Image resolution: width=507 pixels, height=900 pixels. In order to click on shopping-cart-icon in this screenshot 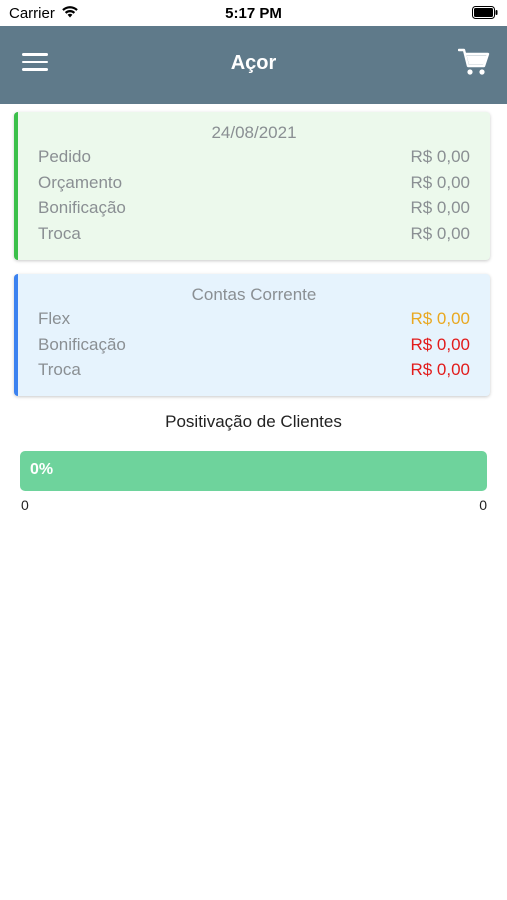, I will do `click(473, 62)`.